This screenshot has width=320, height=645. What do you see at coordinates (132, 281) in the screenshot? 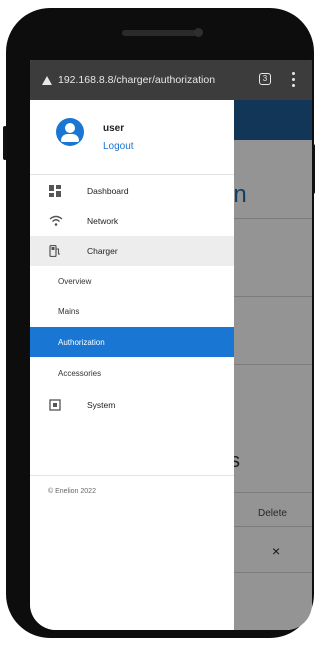
I see `sub-item-overview: Overview` at bounding box center [132, 281].